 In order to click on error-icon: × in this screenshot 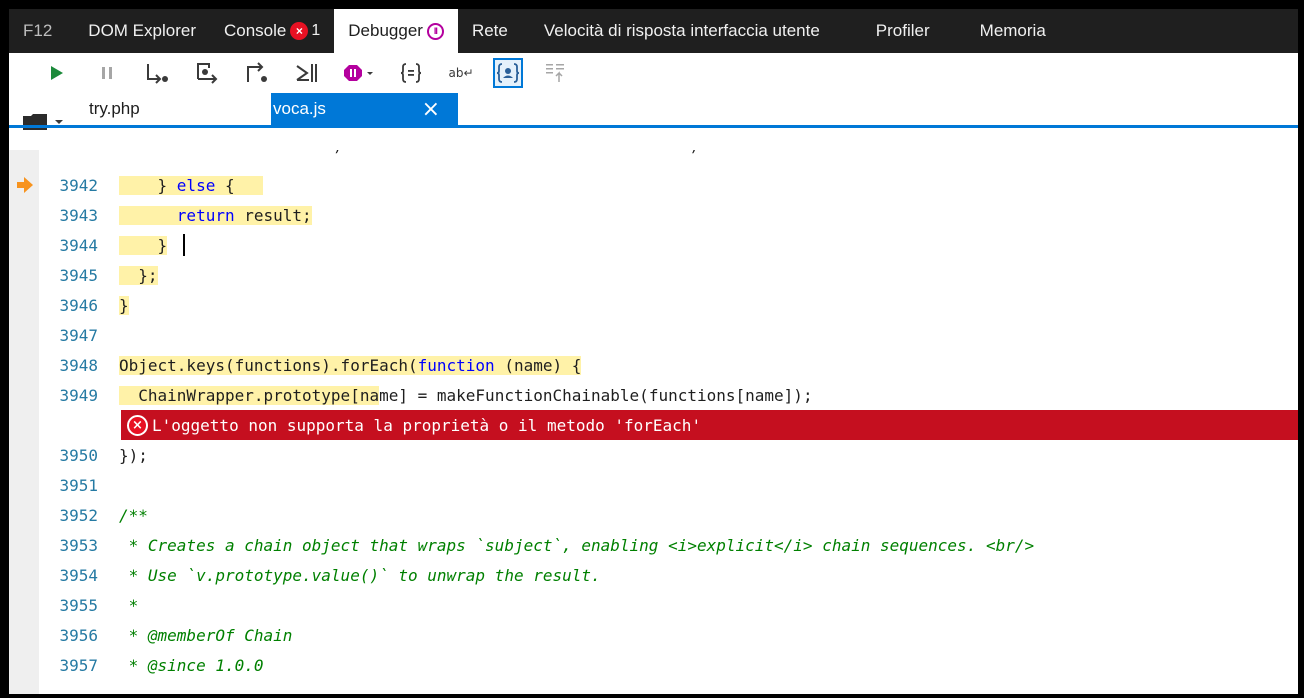, I will do `click(299, 31)`.